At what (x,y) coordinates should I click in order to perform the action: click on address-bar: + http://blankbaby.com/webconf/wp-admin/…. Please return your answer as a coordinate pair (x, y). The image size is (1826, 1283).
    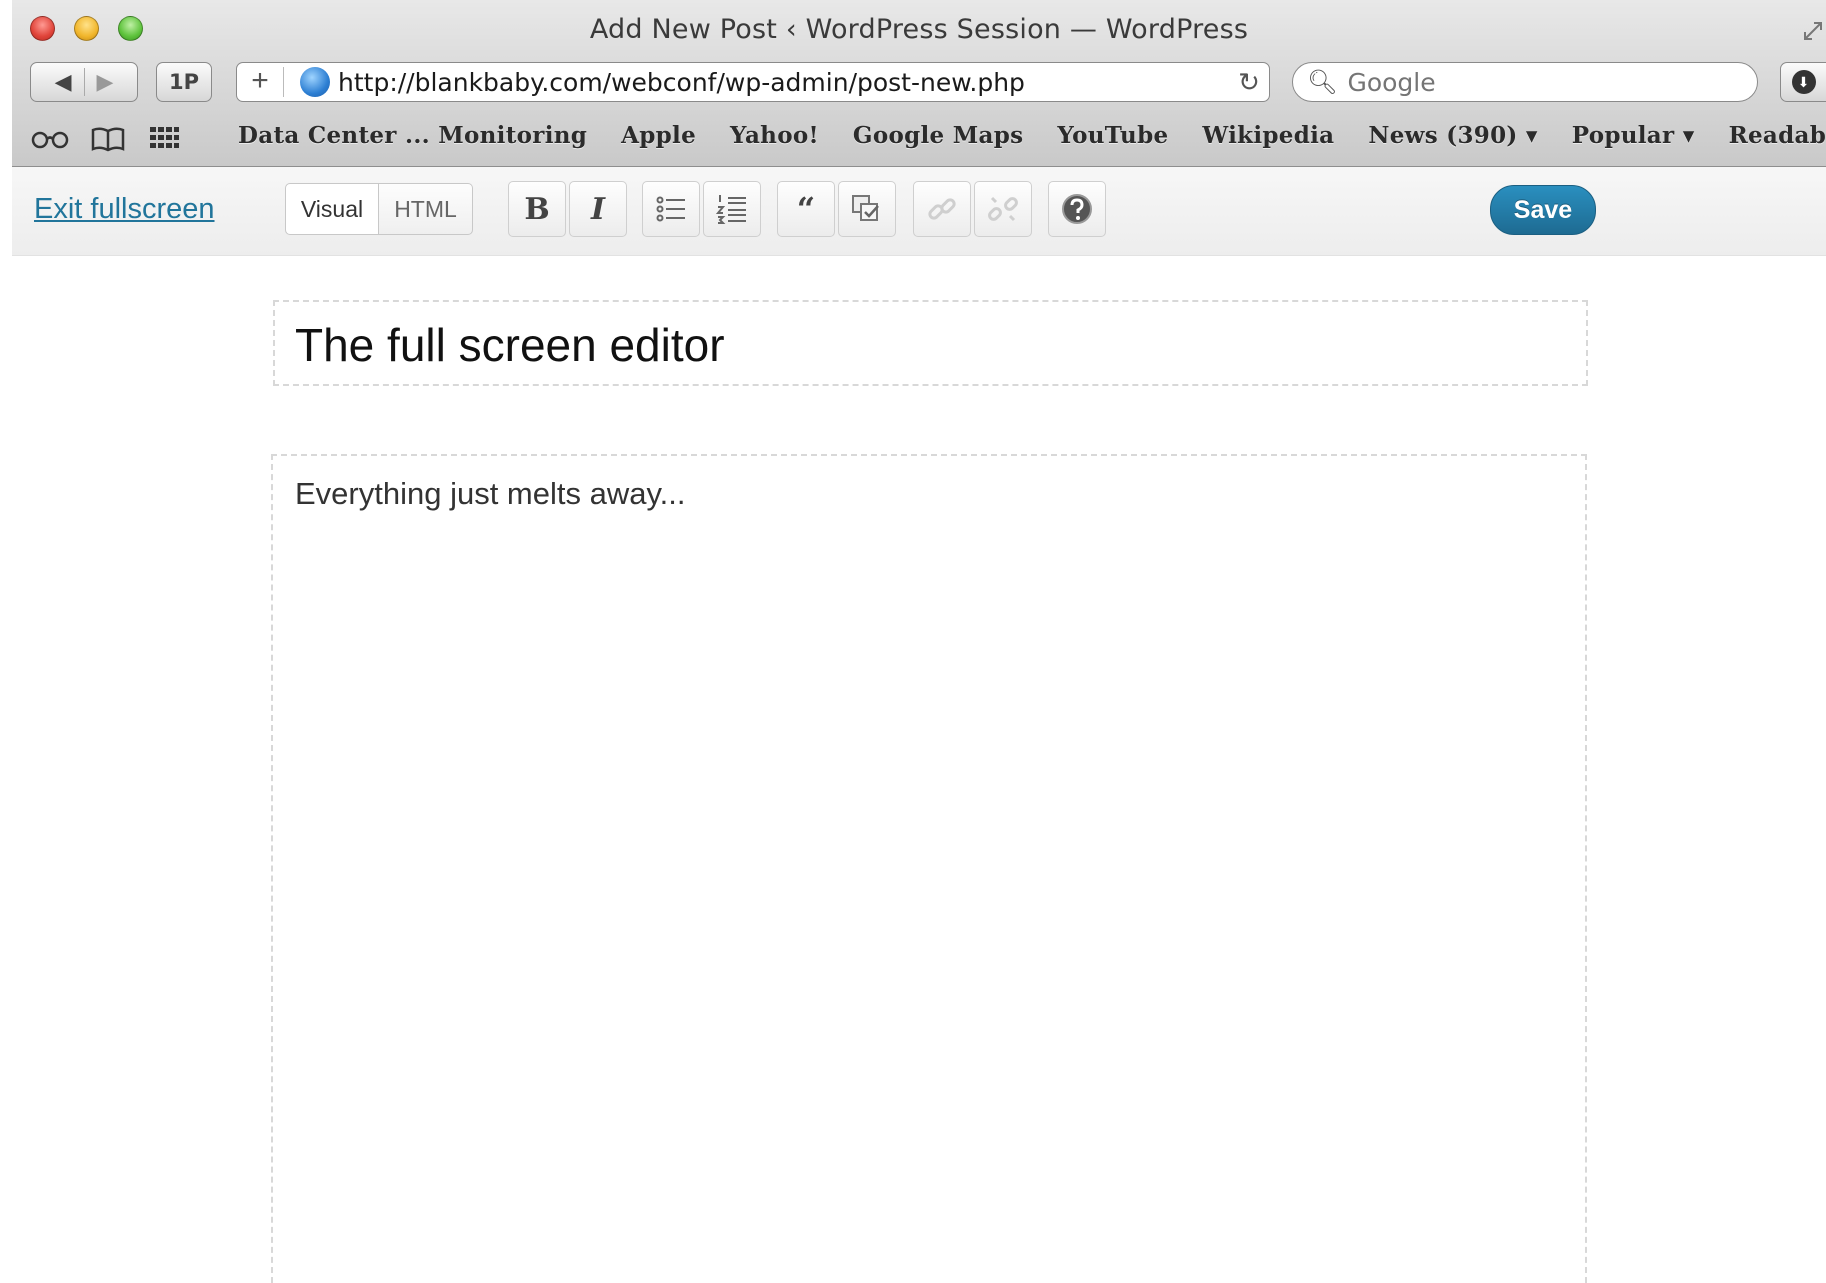
    Looking at the image, I should click on (753, 82).